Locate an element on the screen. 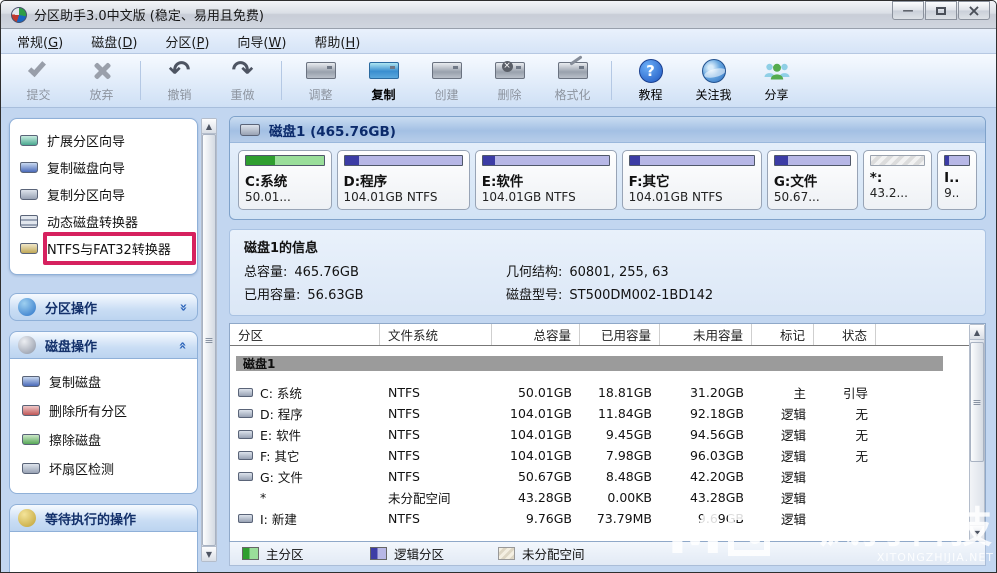  sidebar-item-dynamic-disk-converter: 动态磁盘转换器 is located at coordinates (105, 221).